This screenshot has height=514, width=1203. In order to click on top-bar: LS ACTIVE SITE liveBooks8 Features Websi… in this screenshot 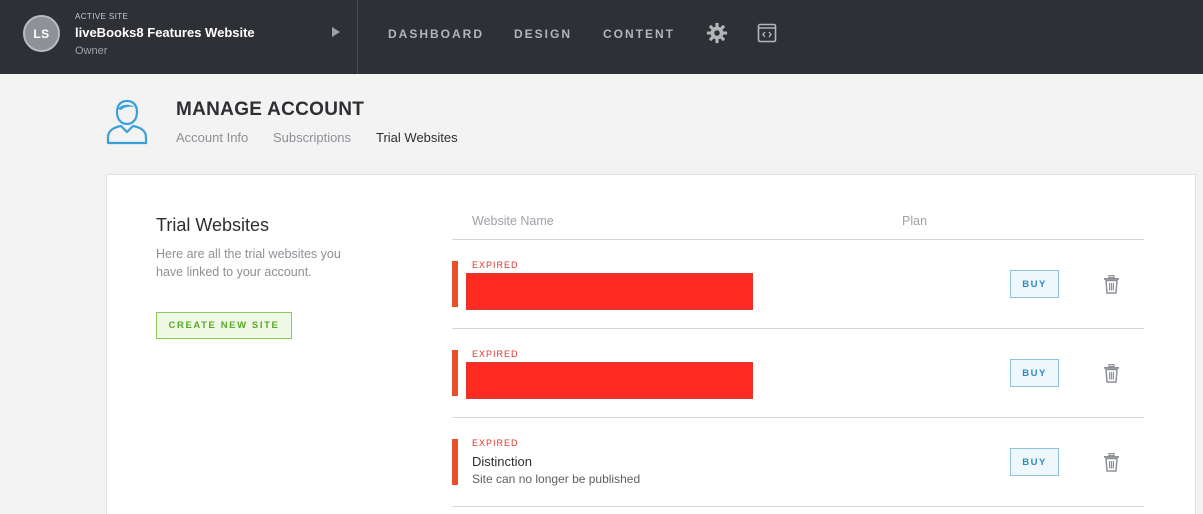, I will do `click(601, 37)`.